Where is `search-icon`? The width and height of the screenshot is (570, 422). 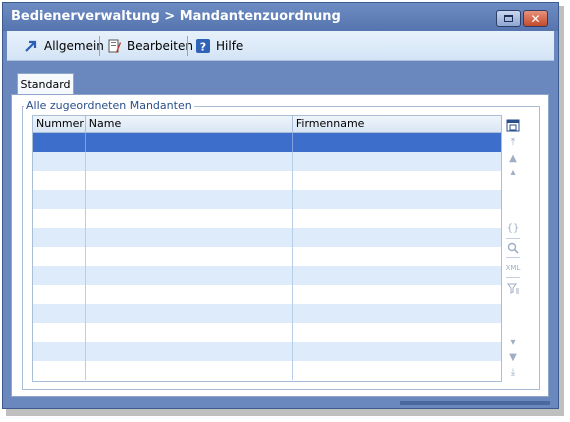 search-icon is located at coordinates (513, 248).